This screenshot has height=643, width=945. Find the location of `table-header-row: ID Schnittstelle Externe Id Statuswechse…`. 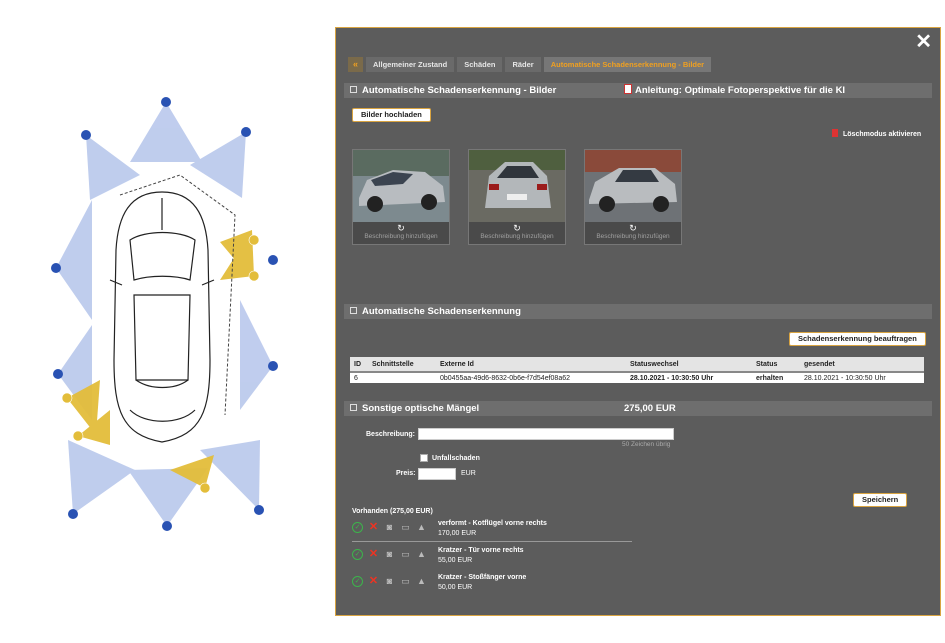

table-header-row: ID Schnittstelle Externe Id Statuswechse… is located at coordinates (637, 365).